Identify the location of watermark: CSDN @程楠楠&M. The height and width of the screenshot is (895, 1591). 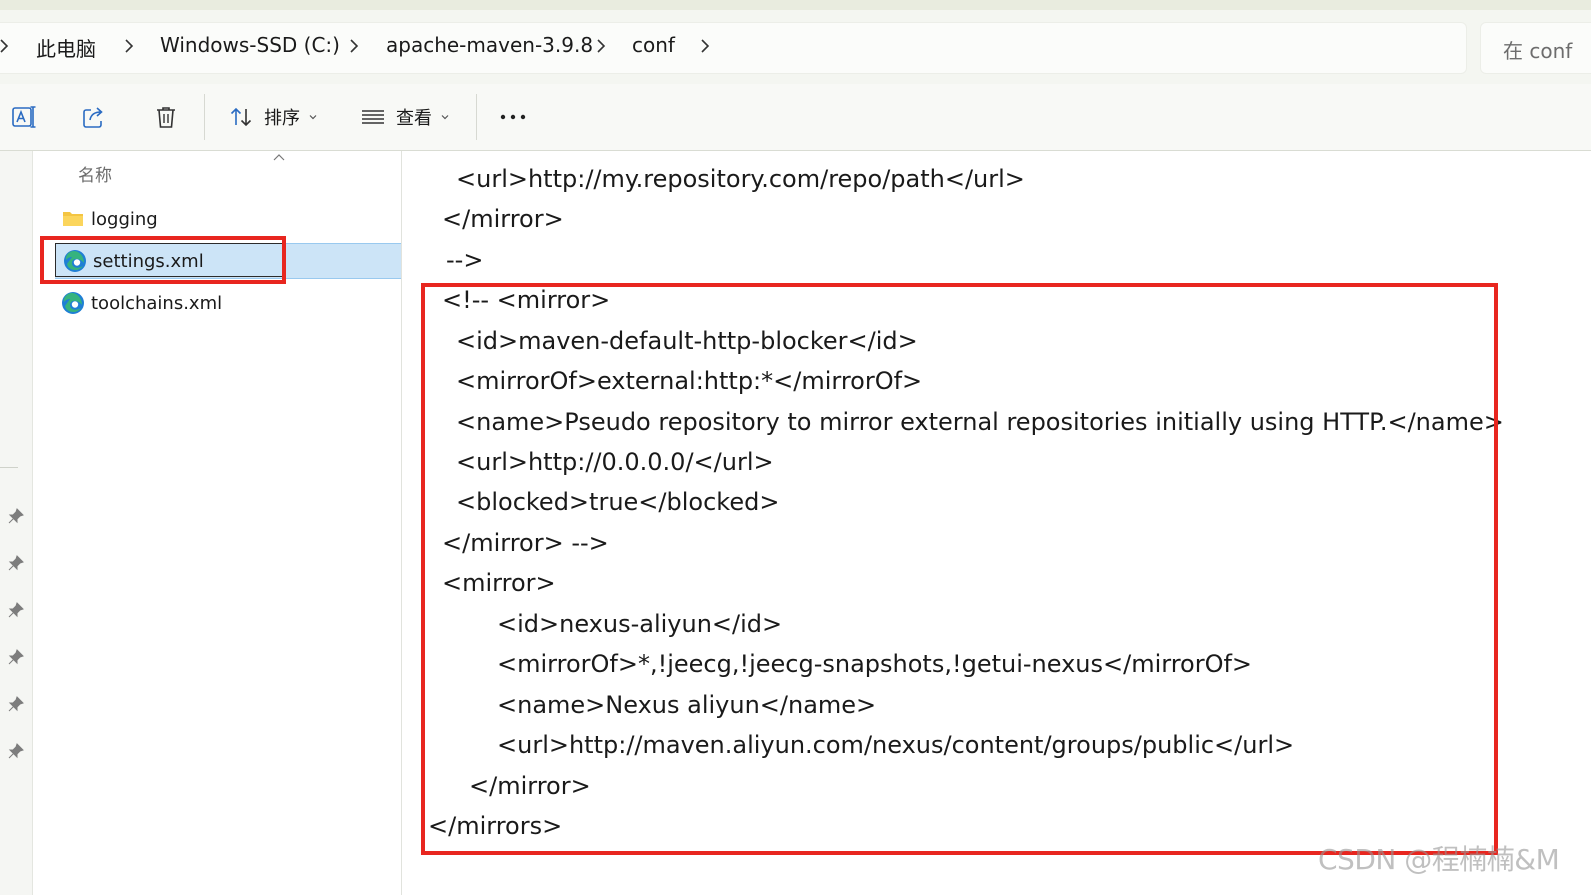
(1439, 859).